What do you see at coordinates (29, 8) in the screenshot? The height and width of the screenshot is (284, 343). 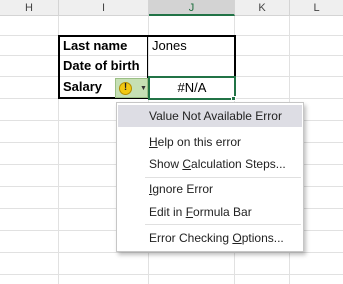 I see `column-header-h: H` at bounding box center [29, 8].